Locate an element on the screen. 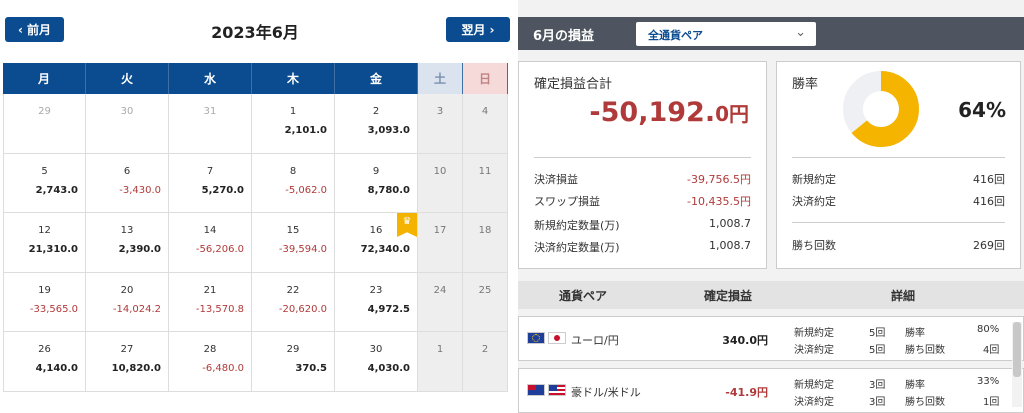 The image size is (1024, 413). calendar-day: 10 is located at coordinates (440, 182).